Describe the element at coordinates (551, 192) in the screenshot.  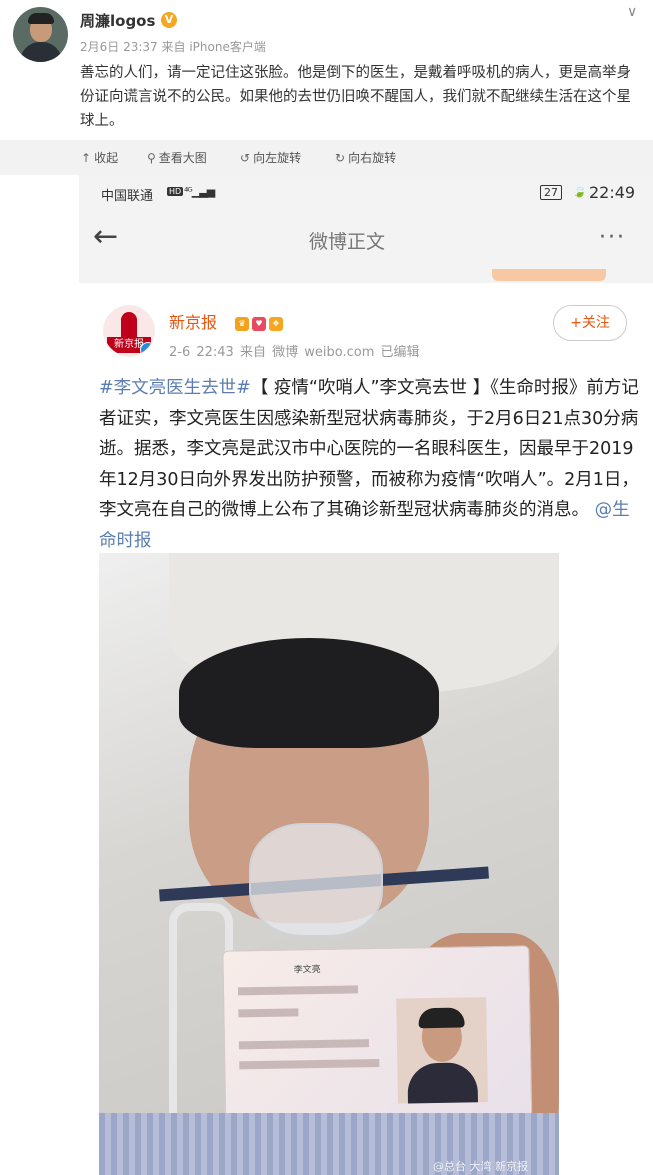
I see `battery-icon: 27` at that location.